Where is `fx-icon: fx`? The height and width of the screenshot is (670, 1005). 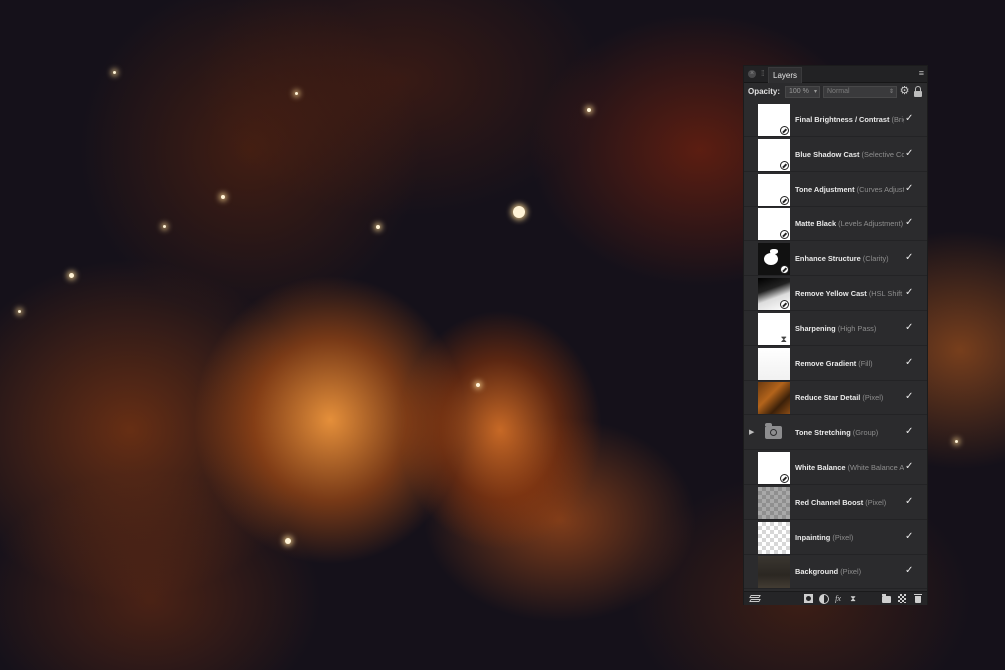
fx-icon: fx is located at coordinates (838, 598).